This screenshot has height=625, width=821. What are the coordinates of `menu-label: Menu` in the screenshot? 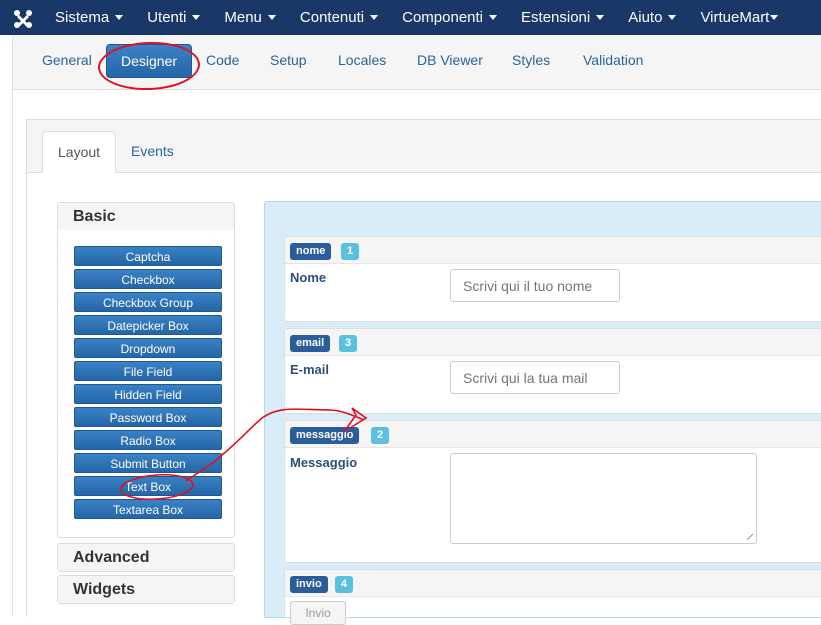 It's located at (243, 17).